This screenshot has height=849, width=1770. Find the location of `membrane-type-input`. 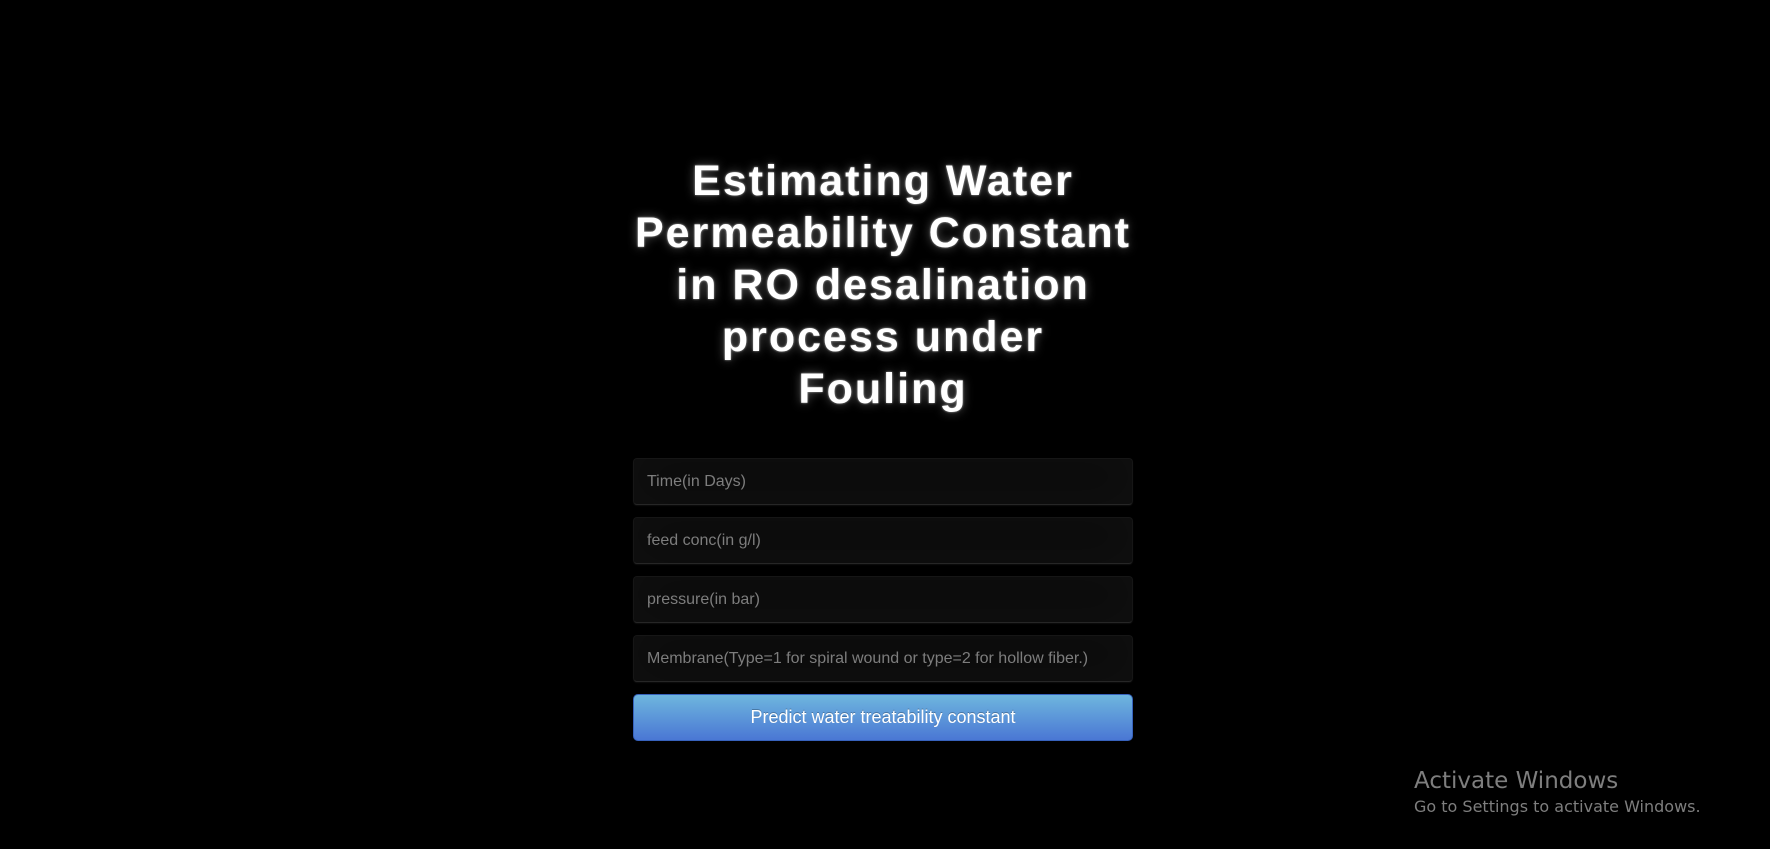

membrane-type-input is located at coordinates (883, 658).